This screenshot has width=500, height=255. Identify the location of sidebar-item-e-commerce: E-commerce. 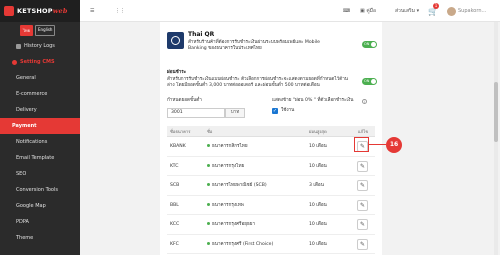
(40, 94).